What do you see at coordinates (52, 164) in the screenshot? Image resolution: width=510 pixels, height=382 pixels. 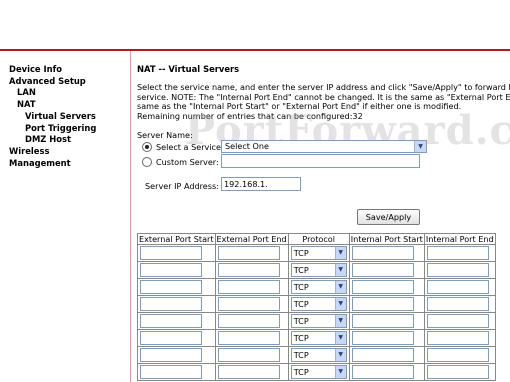 I see `nav-management: Management` at bounding box center [52, 164].